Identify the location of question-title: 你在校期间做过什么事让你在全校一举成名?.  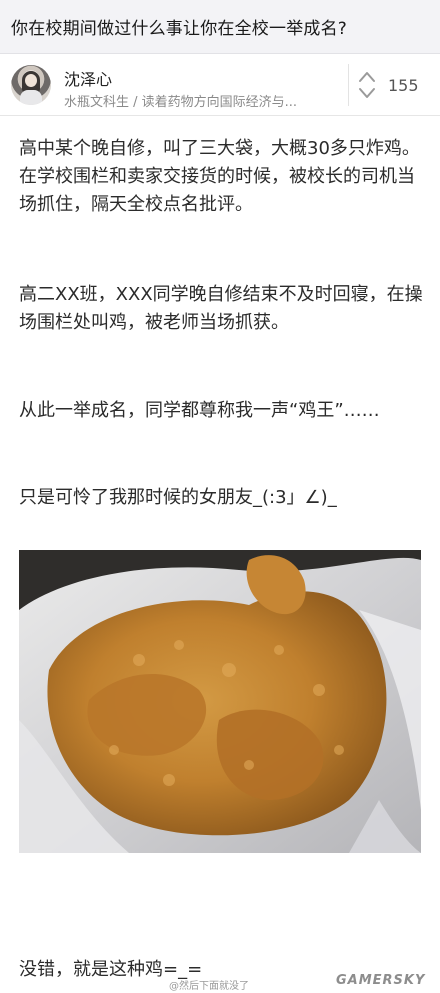
(225, 26).